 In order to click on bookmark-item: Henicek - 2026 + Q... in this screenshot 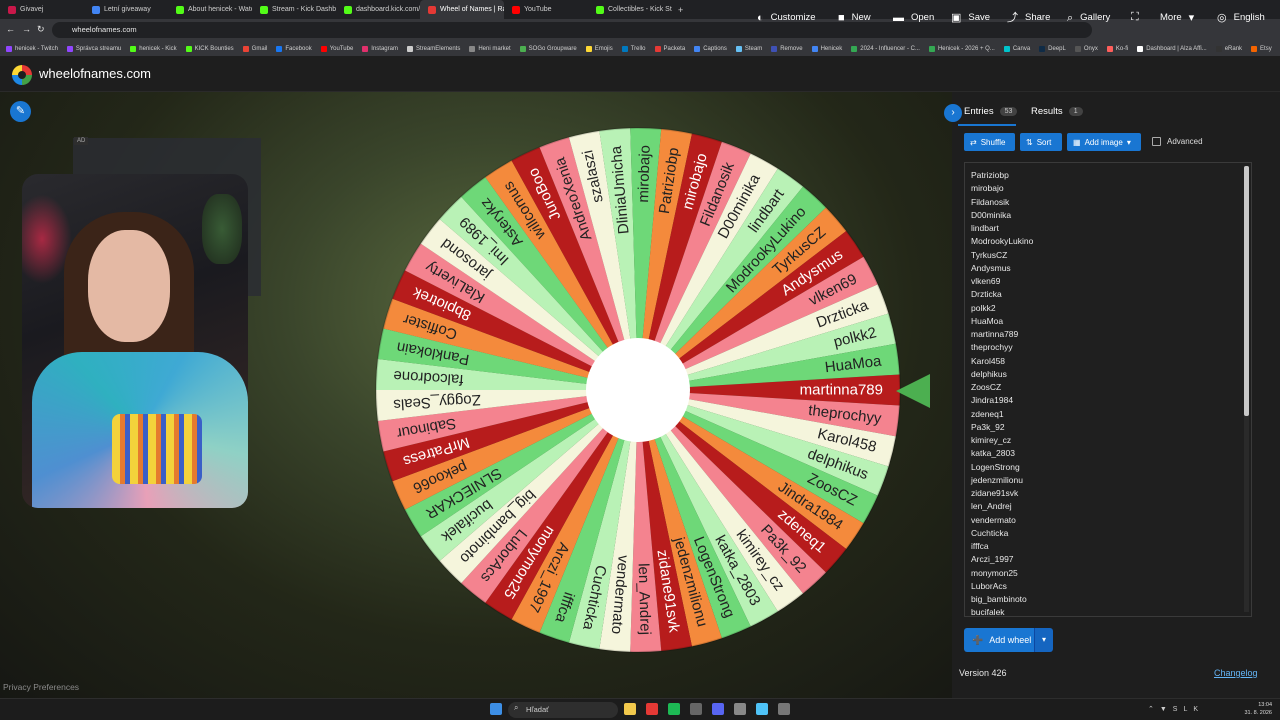, I will do `click(961, 48)`.